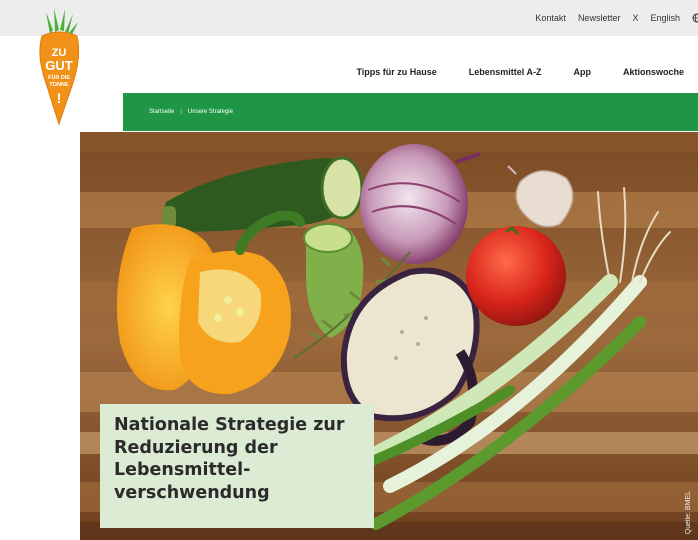 This screenshot has height=540, width=698. Describe the element at coordinates (210, 112) in the screenshot. I see `breadcrumb-item-strategie: Unsere Strategie` at that location.